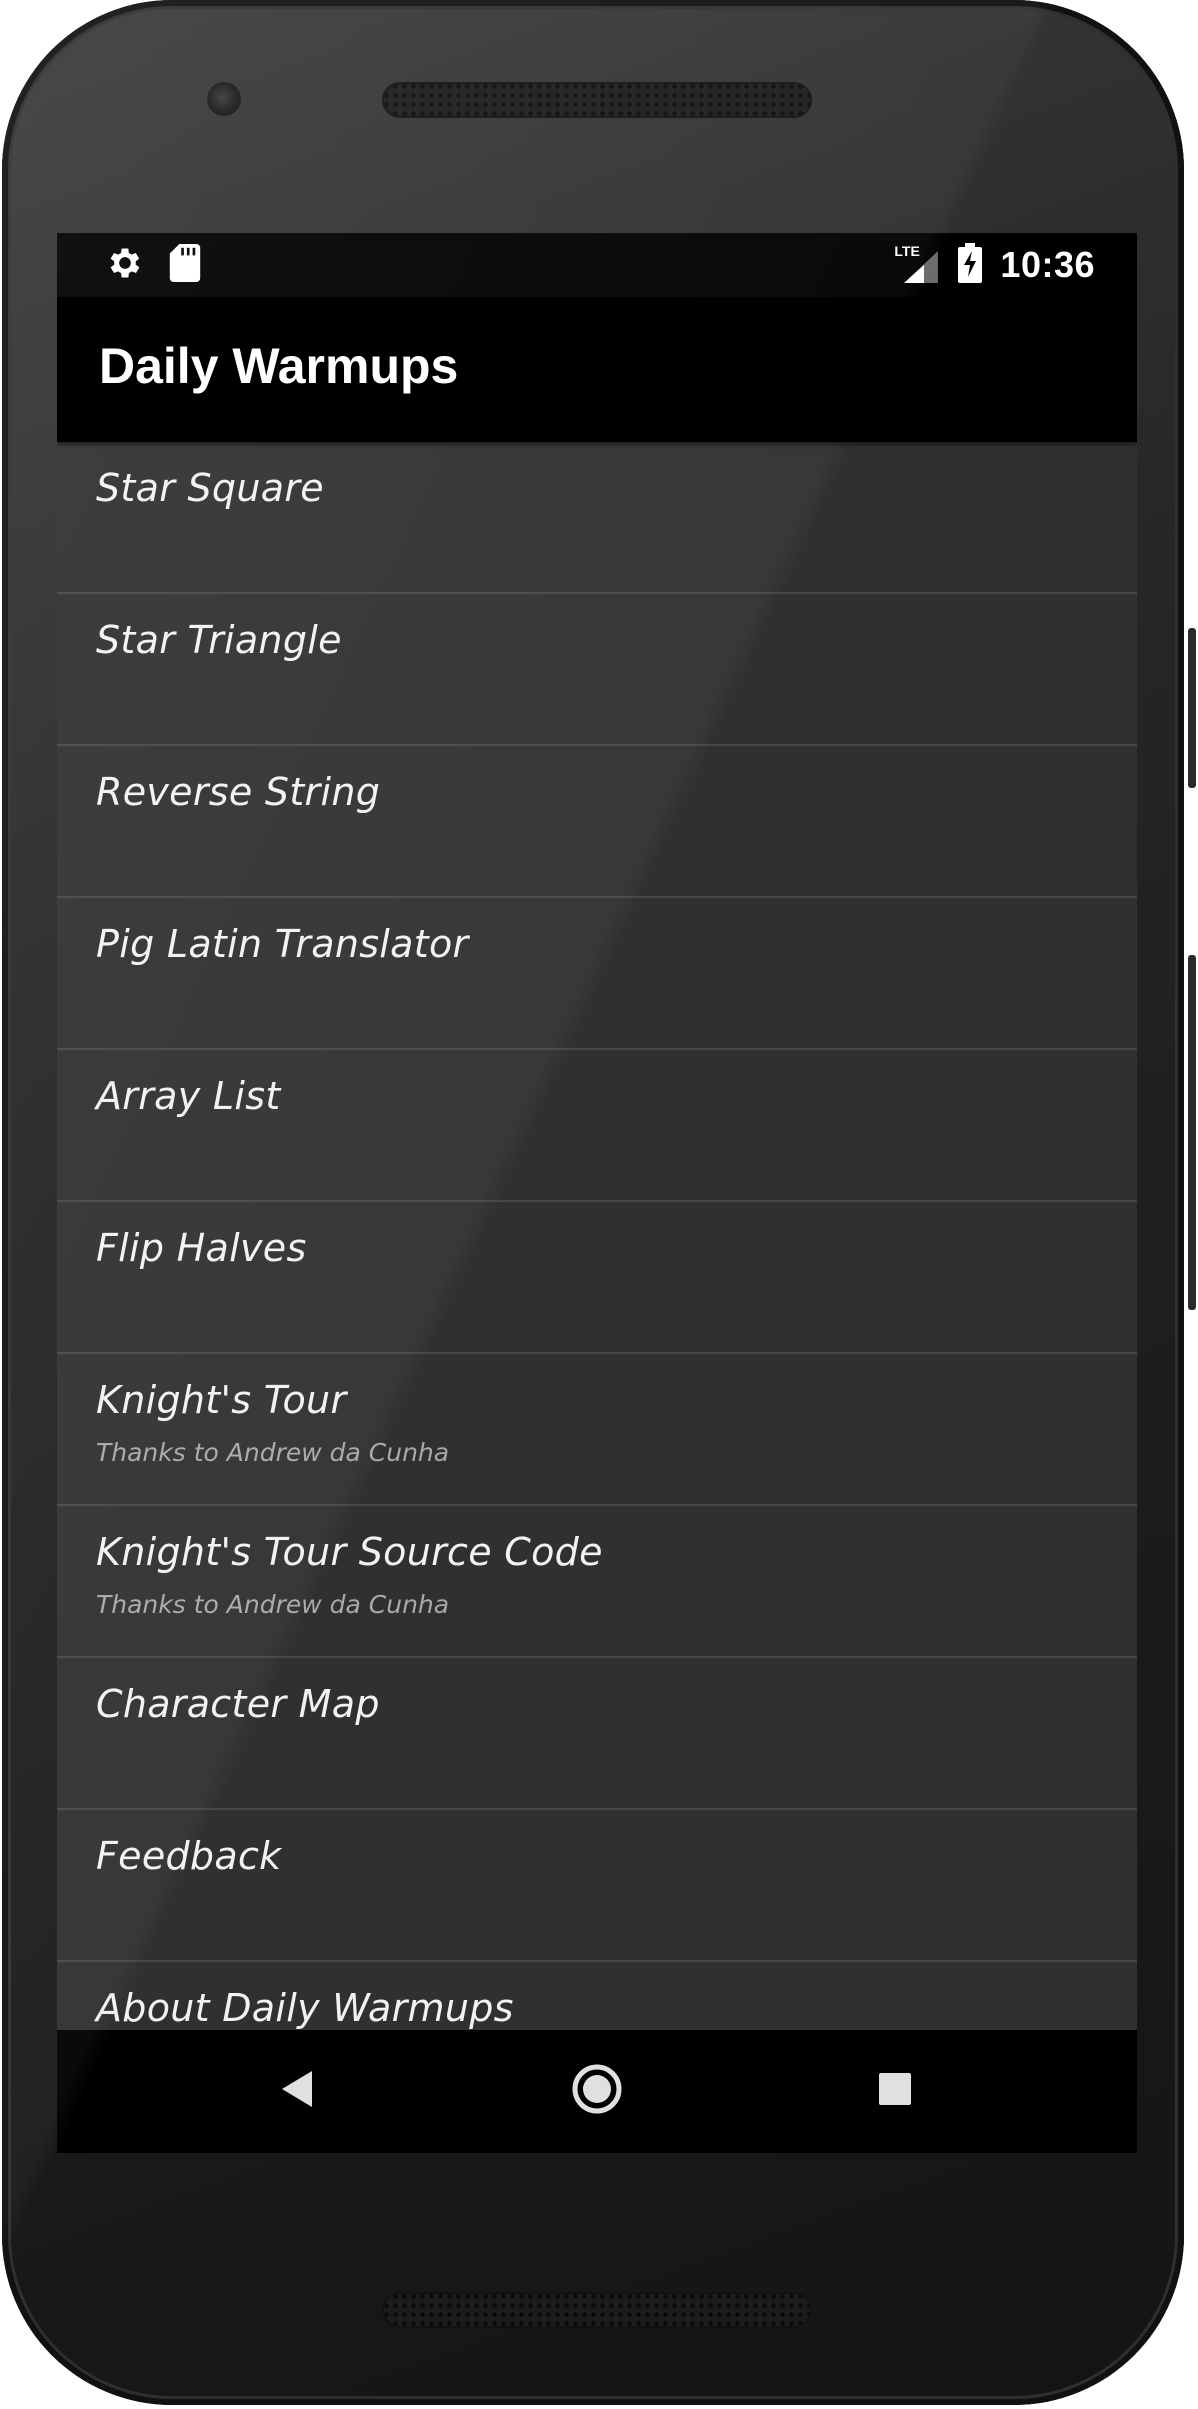  What do you see at coordinates (597, 518) in the screenshot?
I see `list-item-star-square: Star Square` at bounding box center [597, 518].